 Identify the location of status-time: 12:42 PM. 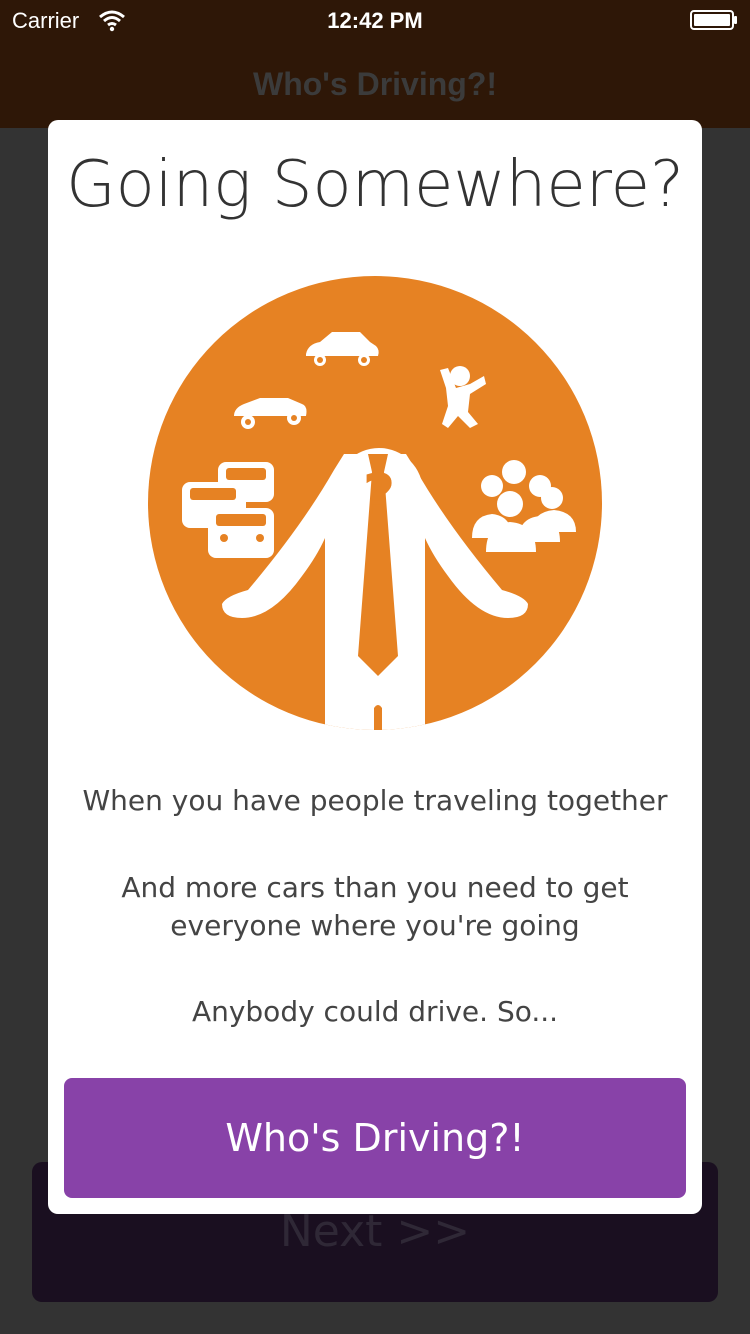
(375, 20).